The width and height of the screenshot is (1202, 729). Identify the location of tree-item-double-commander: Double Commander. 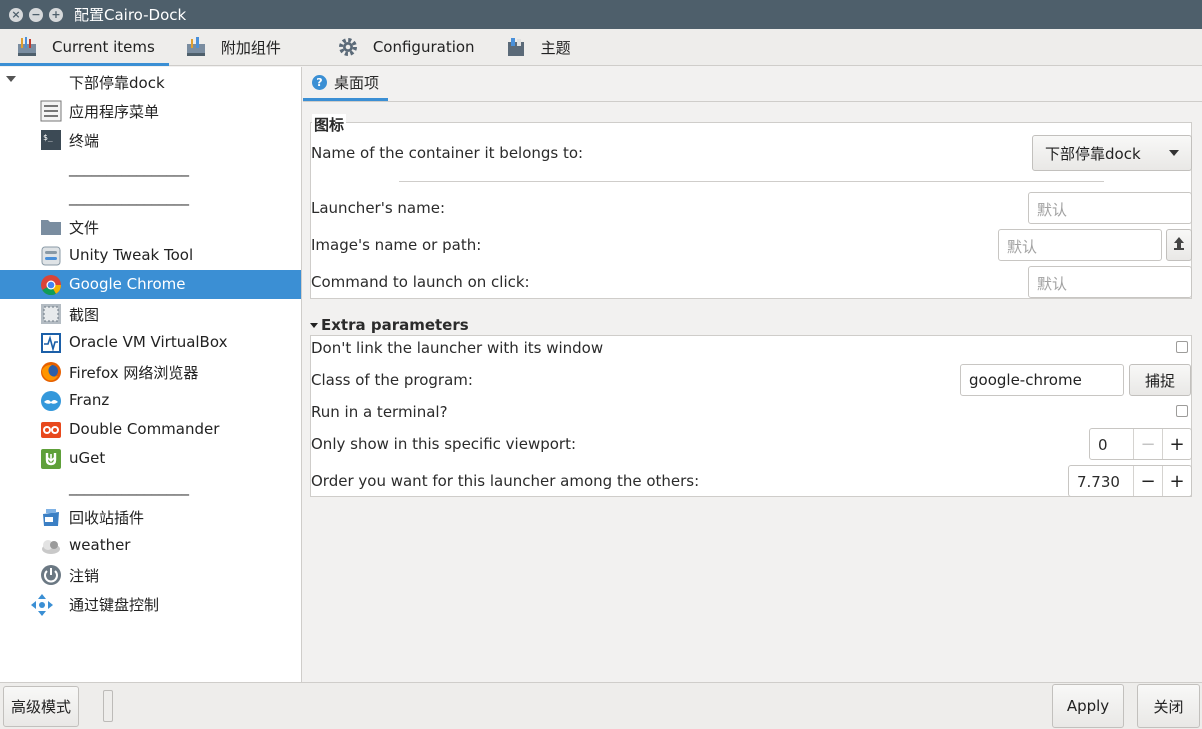
(150, 429).